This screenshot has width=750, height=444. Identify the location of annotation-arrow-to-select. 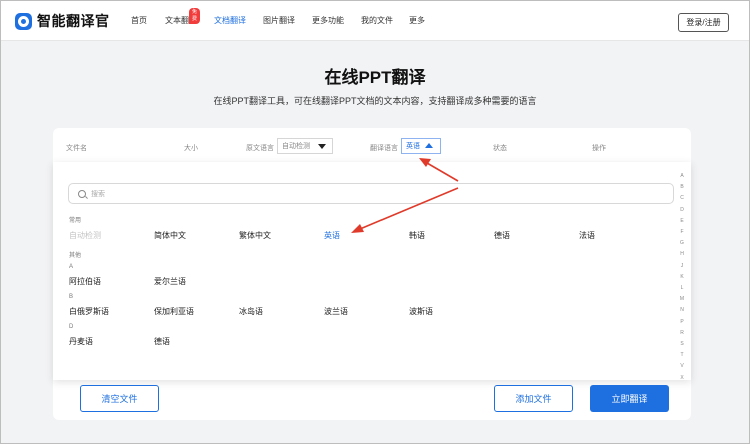
(439, 170).